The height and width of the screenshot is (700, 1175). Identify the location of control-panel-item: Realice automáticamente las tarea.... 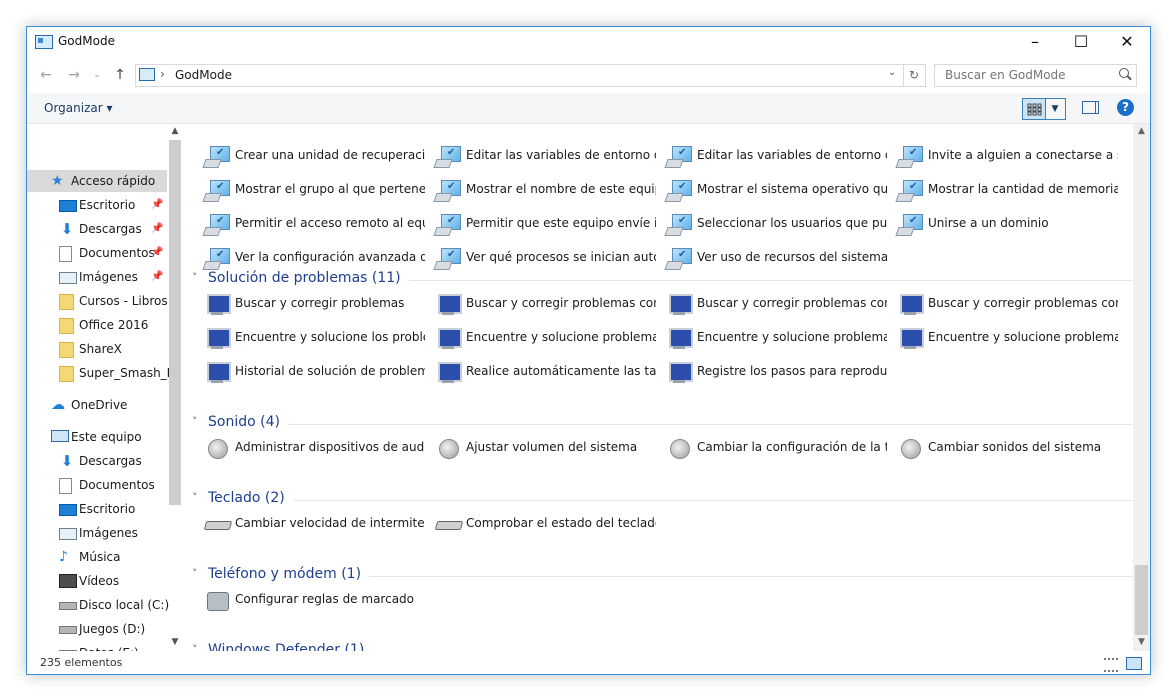
(537, 372).